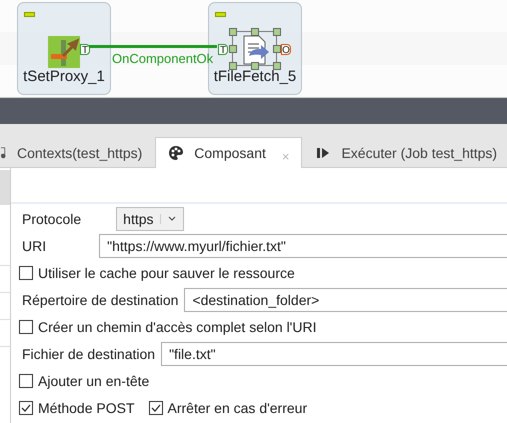 The image size is (507, 423). What do you see at coordinates (223, 49) in the screenshot?
I see `input-port: T` at bounding box center [223, 49].